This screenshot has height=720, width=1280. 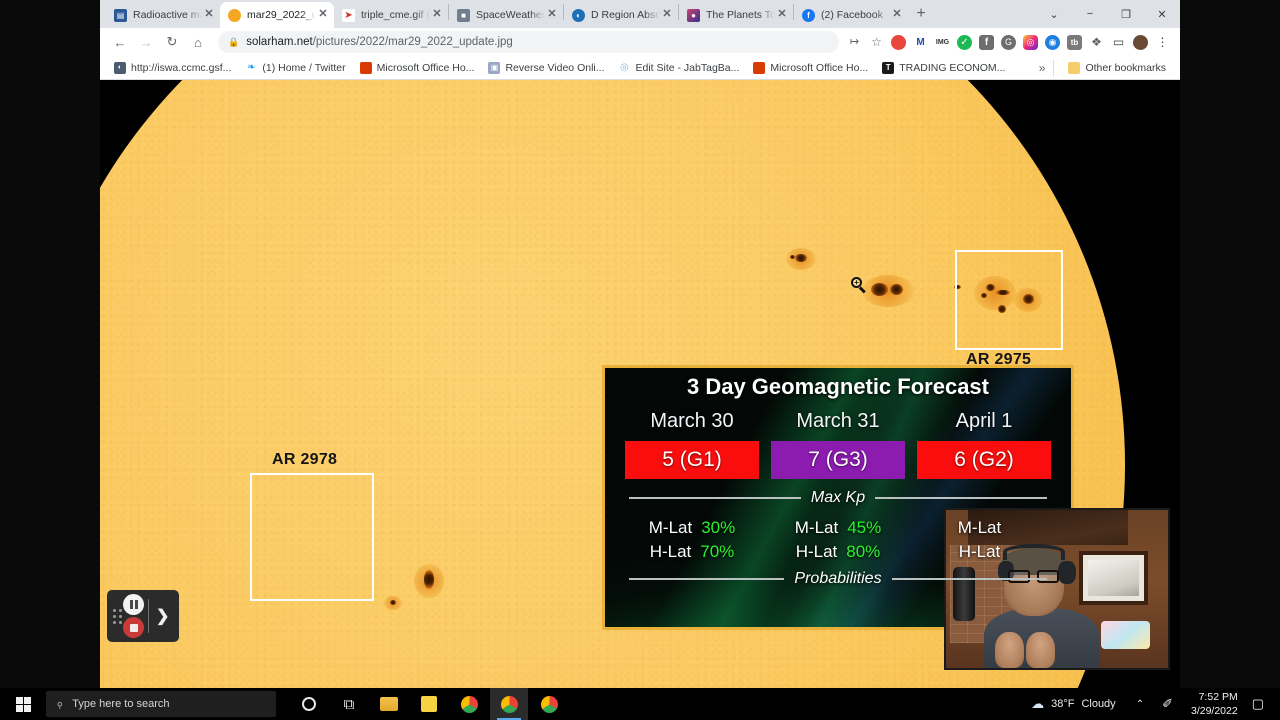 I want to click on malwarebytes-icon: M, so click(x=920, y=42).